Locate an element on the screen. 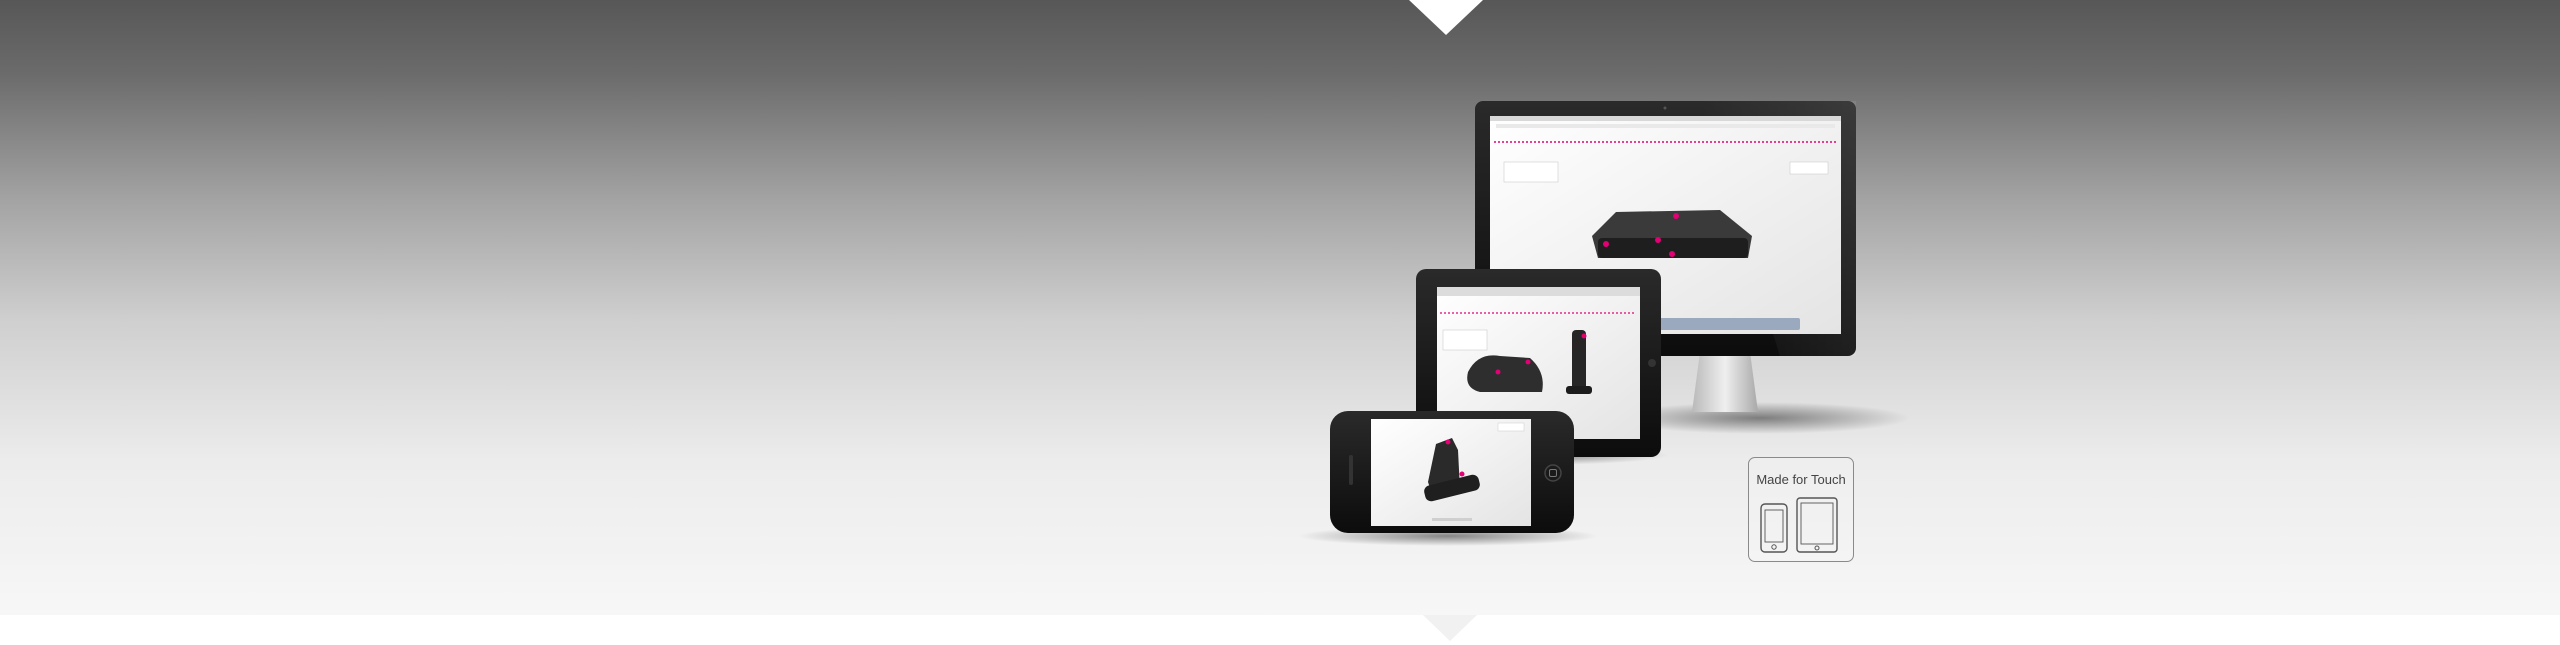  badge-label: Made for Touch is located at coordinates (1801, 479).